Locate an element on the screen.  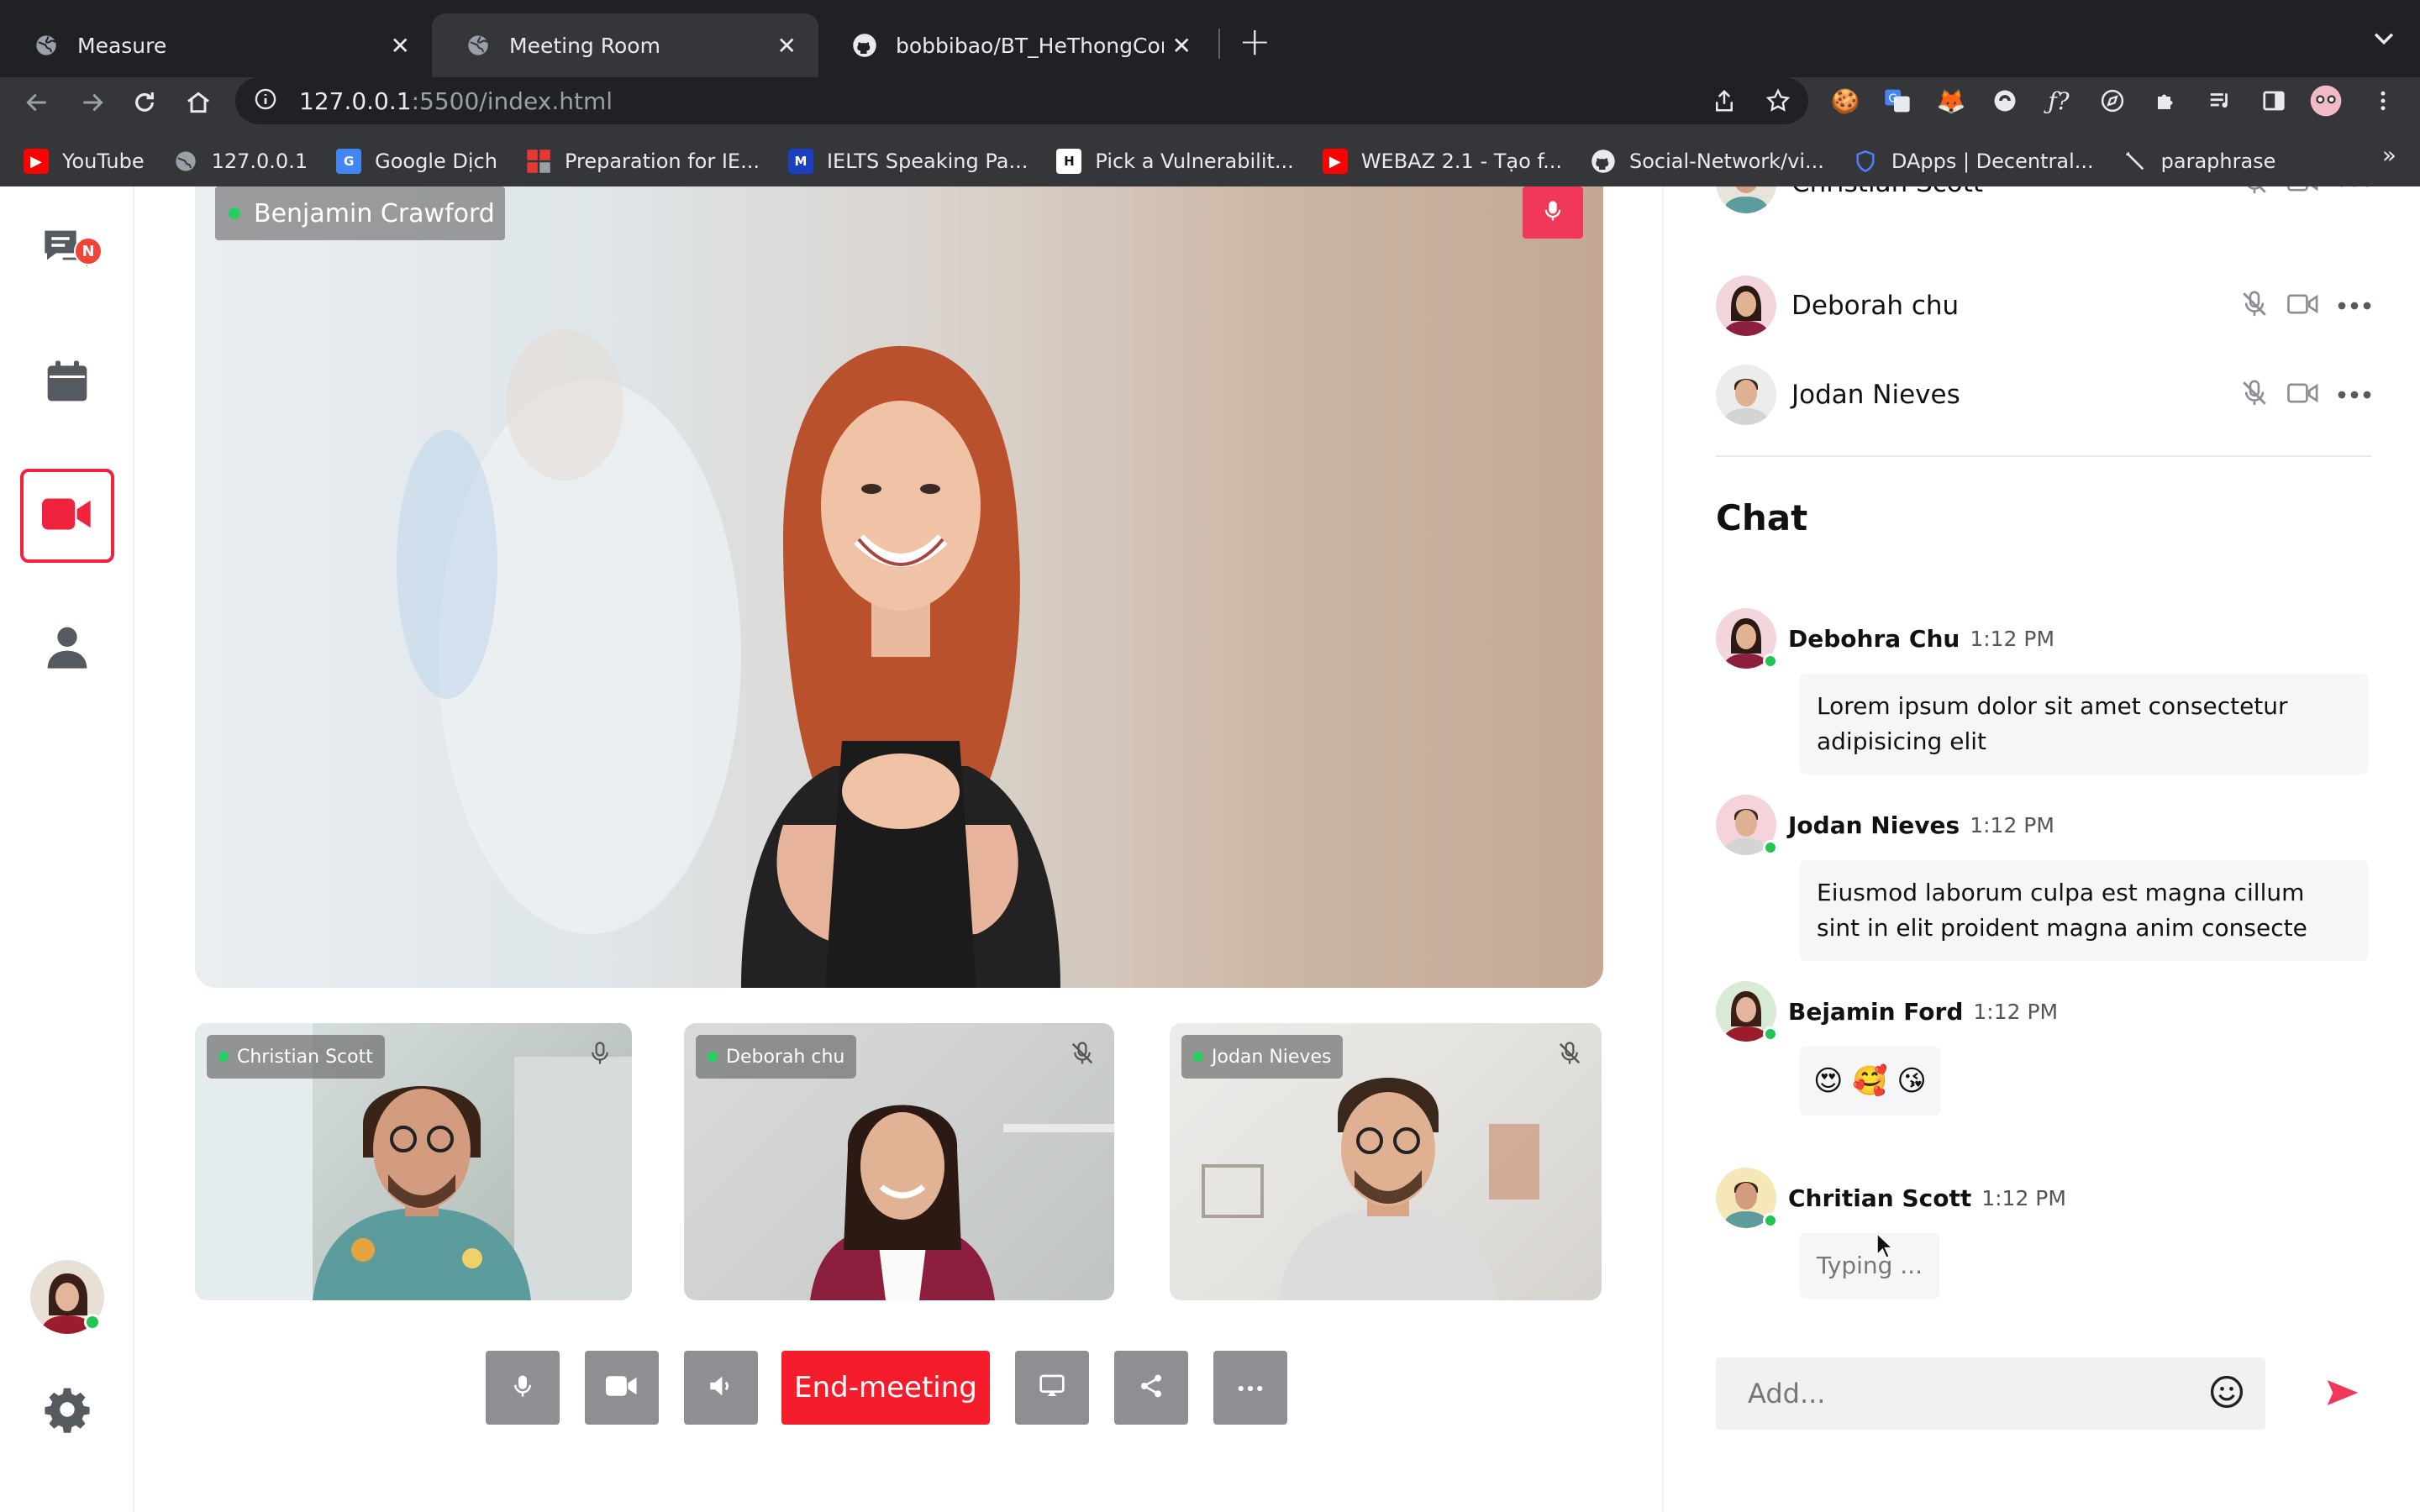
svg-text: G is located at coordinates (1892, 98).